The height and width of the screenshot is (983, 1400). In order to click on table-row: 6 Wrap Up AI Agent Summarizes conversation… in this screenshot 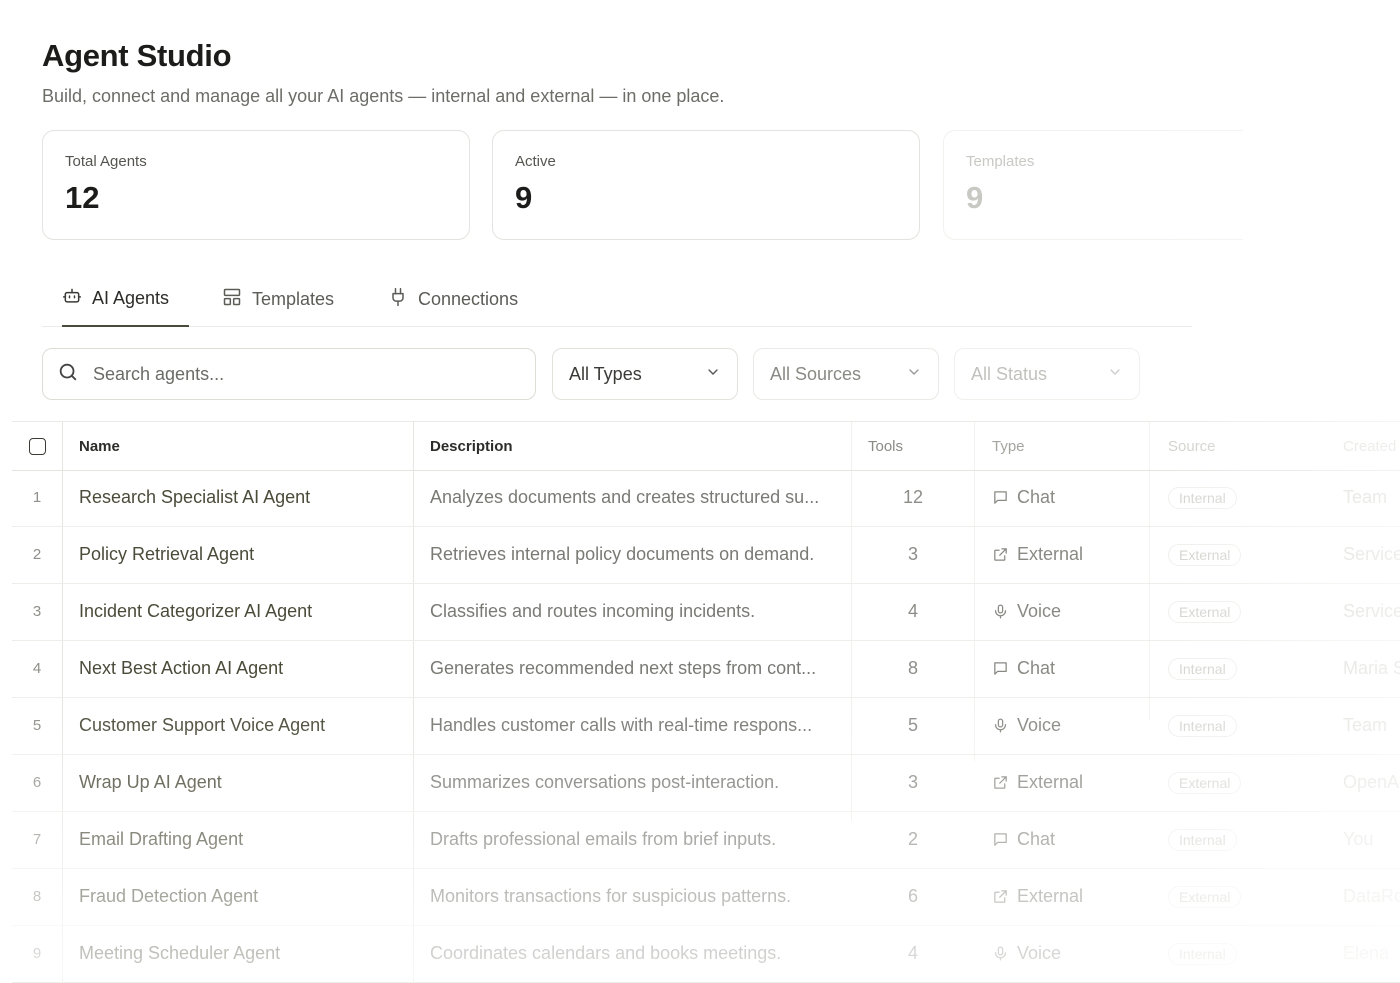, I will do `click(706, 783)`.